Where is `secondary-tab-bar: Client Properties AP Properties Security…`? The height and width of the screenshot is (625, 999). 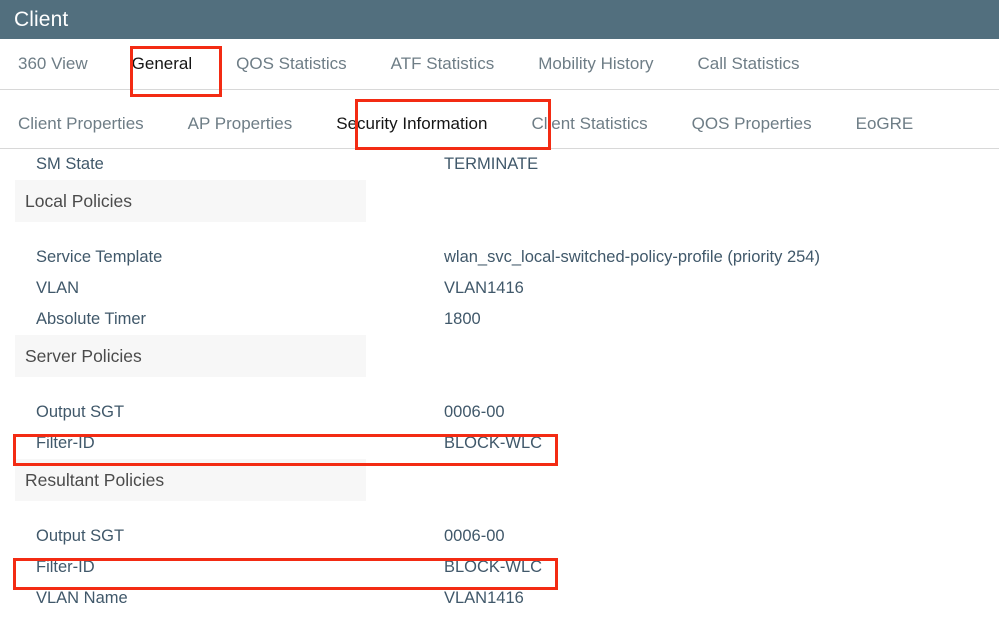 secondary-tab-bar: Client Properties AP Properties Security… is located at coordinates (499, 124).